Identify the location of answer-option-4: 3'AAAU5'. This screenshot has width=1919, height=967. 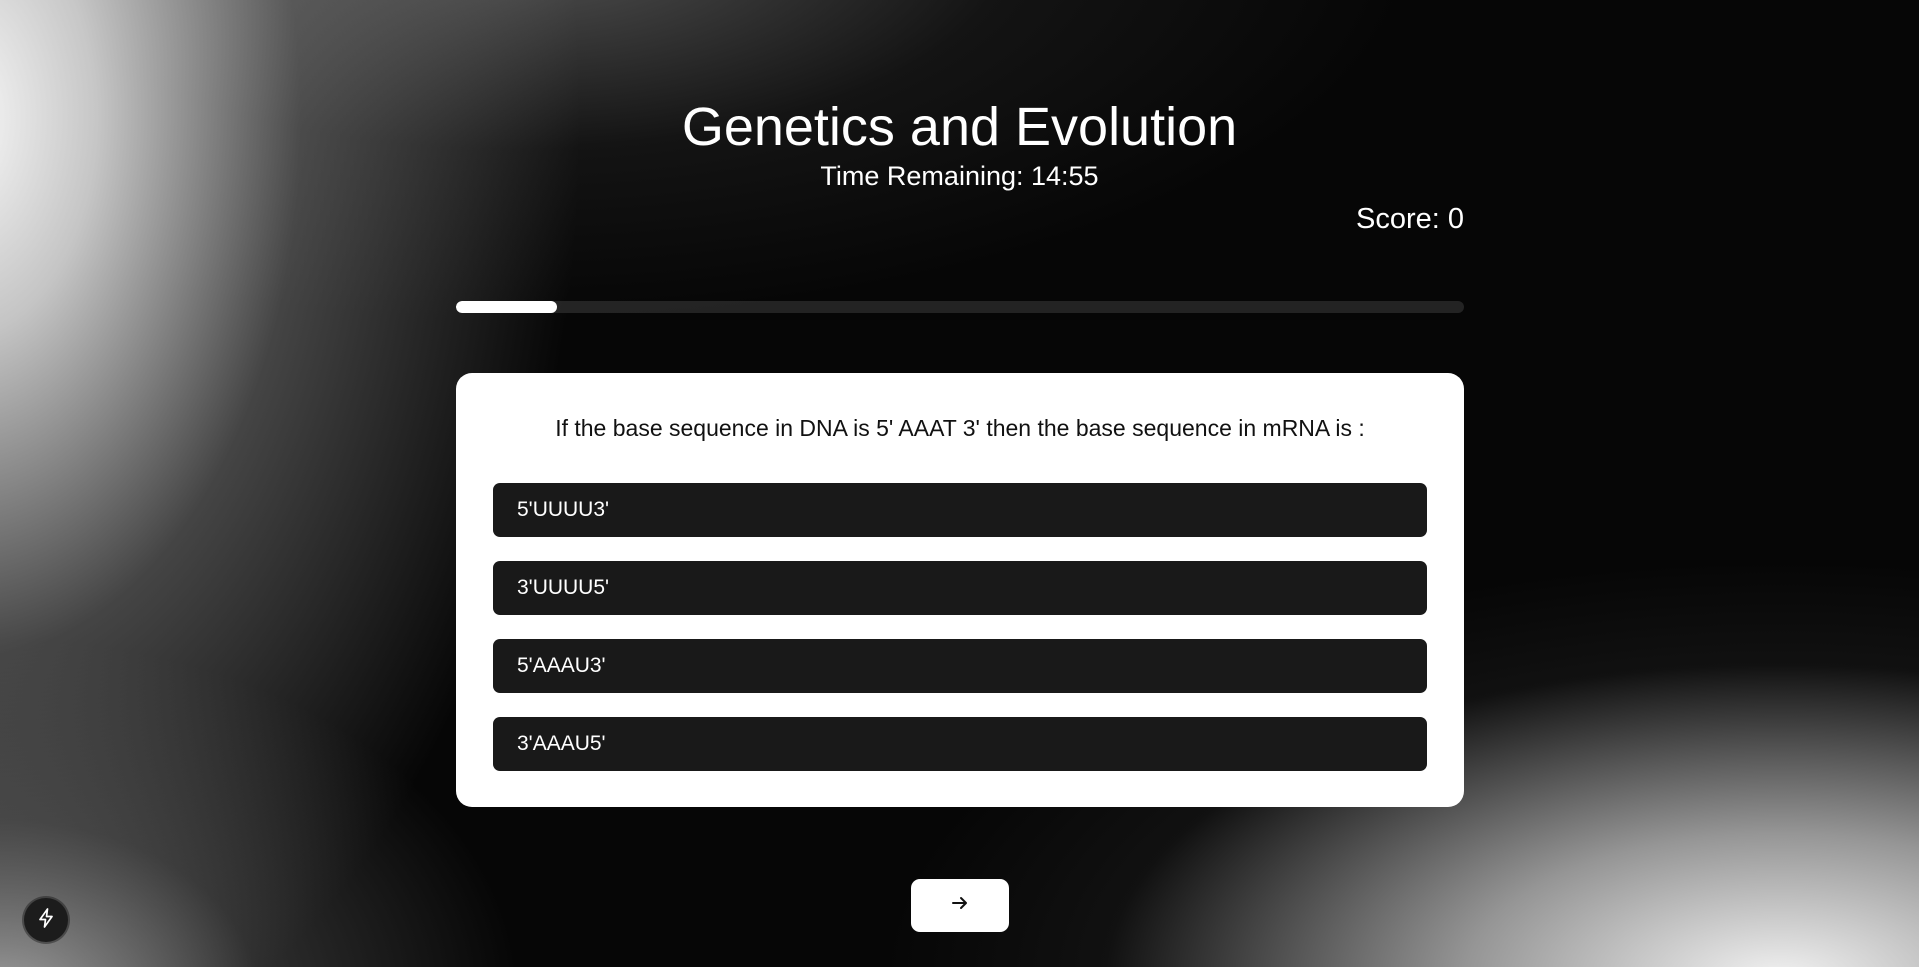
(960, 744).